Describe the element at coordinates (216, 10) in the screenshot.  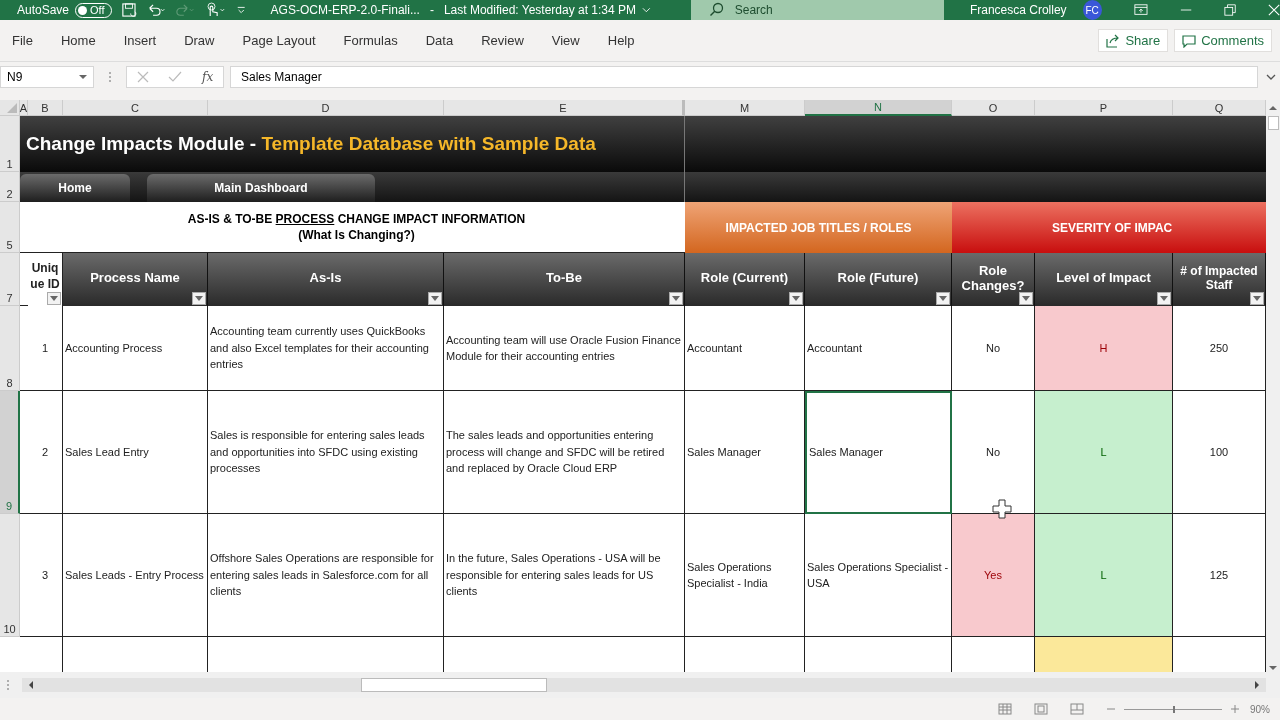
I see `touch-icon` at that location.